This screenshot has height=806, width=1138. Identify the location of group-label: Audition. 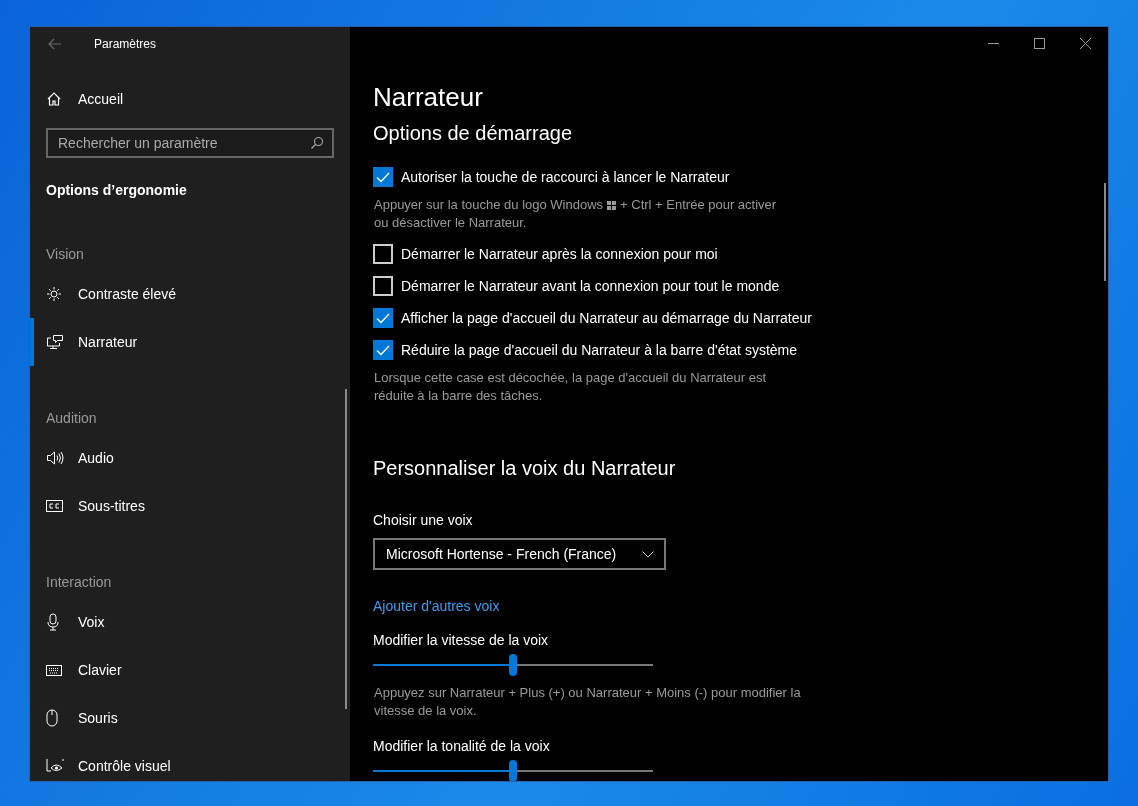
(71, 419).